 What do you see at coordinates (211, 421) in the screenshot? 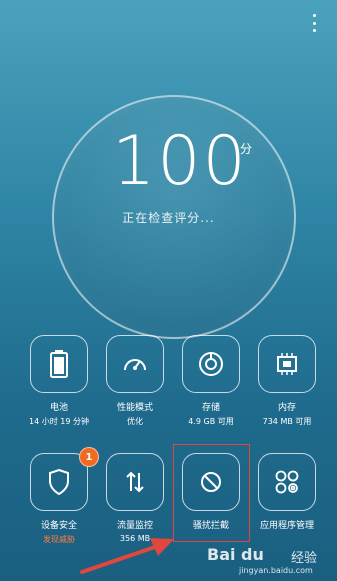
I see `tile-sub: 4.9 GB 可用` at bounding box center [211, 421].